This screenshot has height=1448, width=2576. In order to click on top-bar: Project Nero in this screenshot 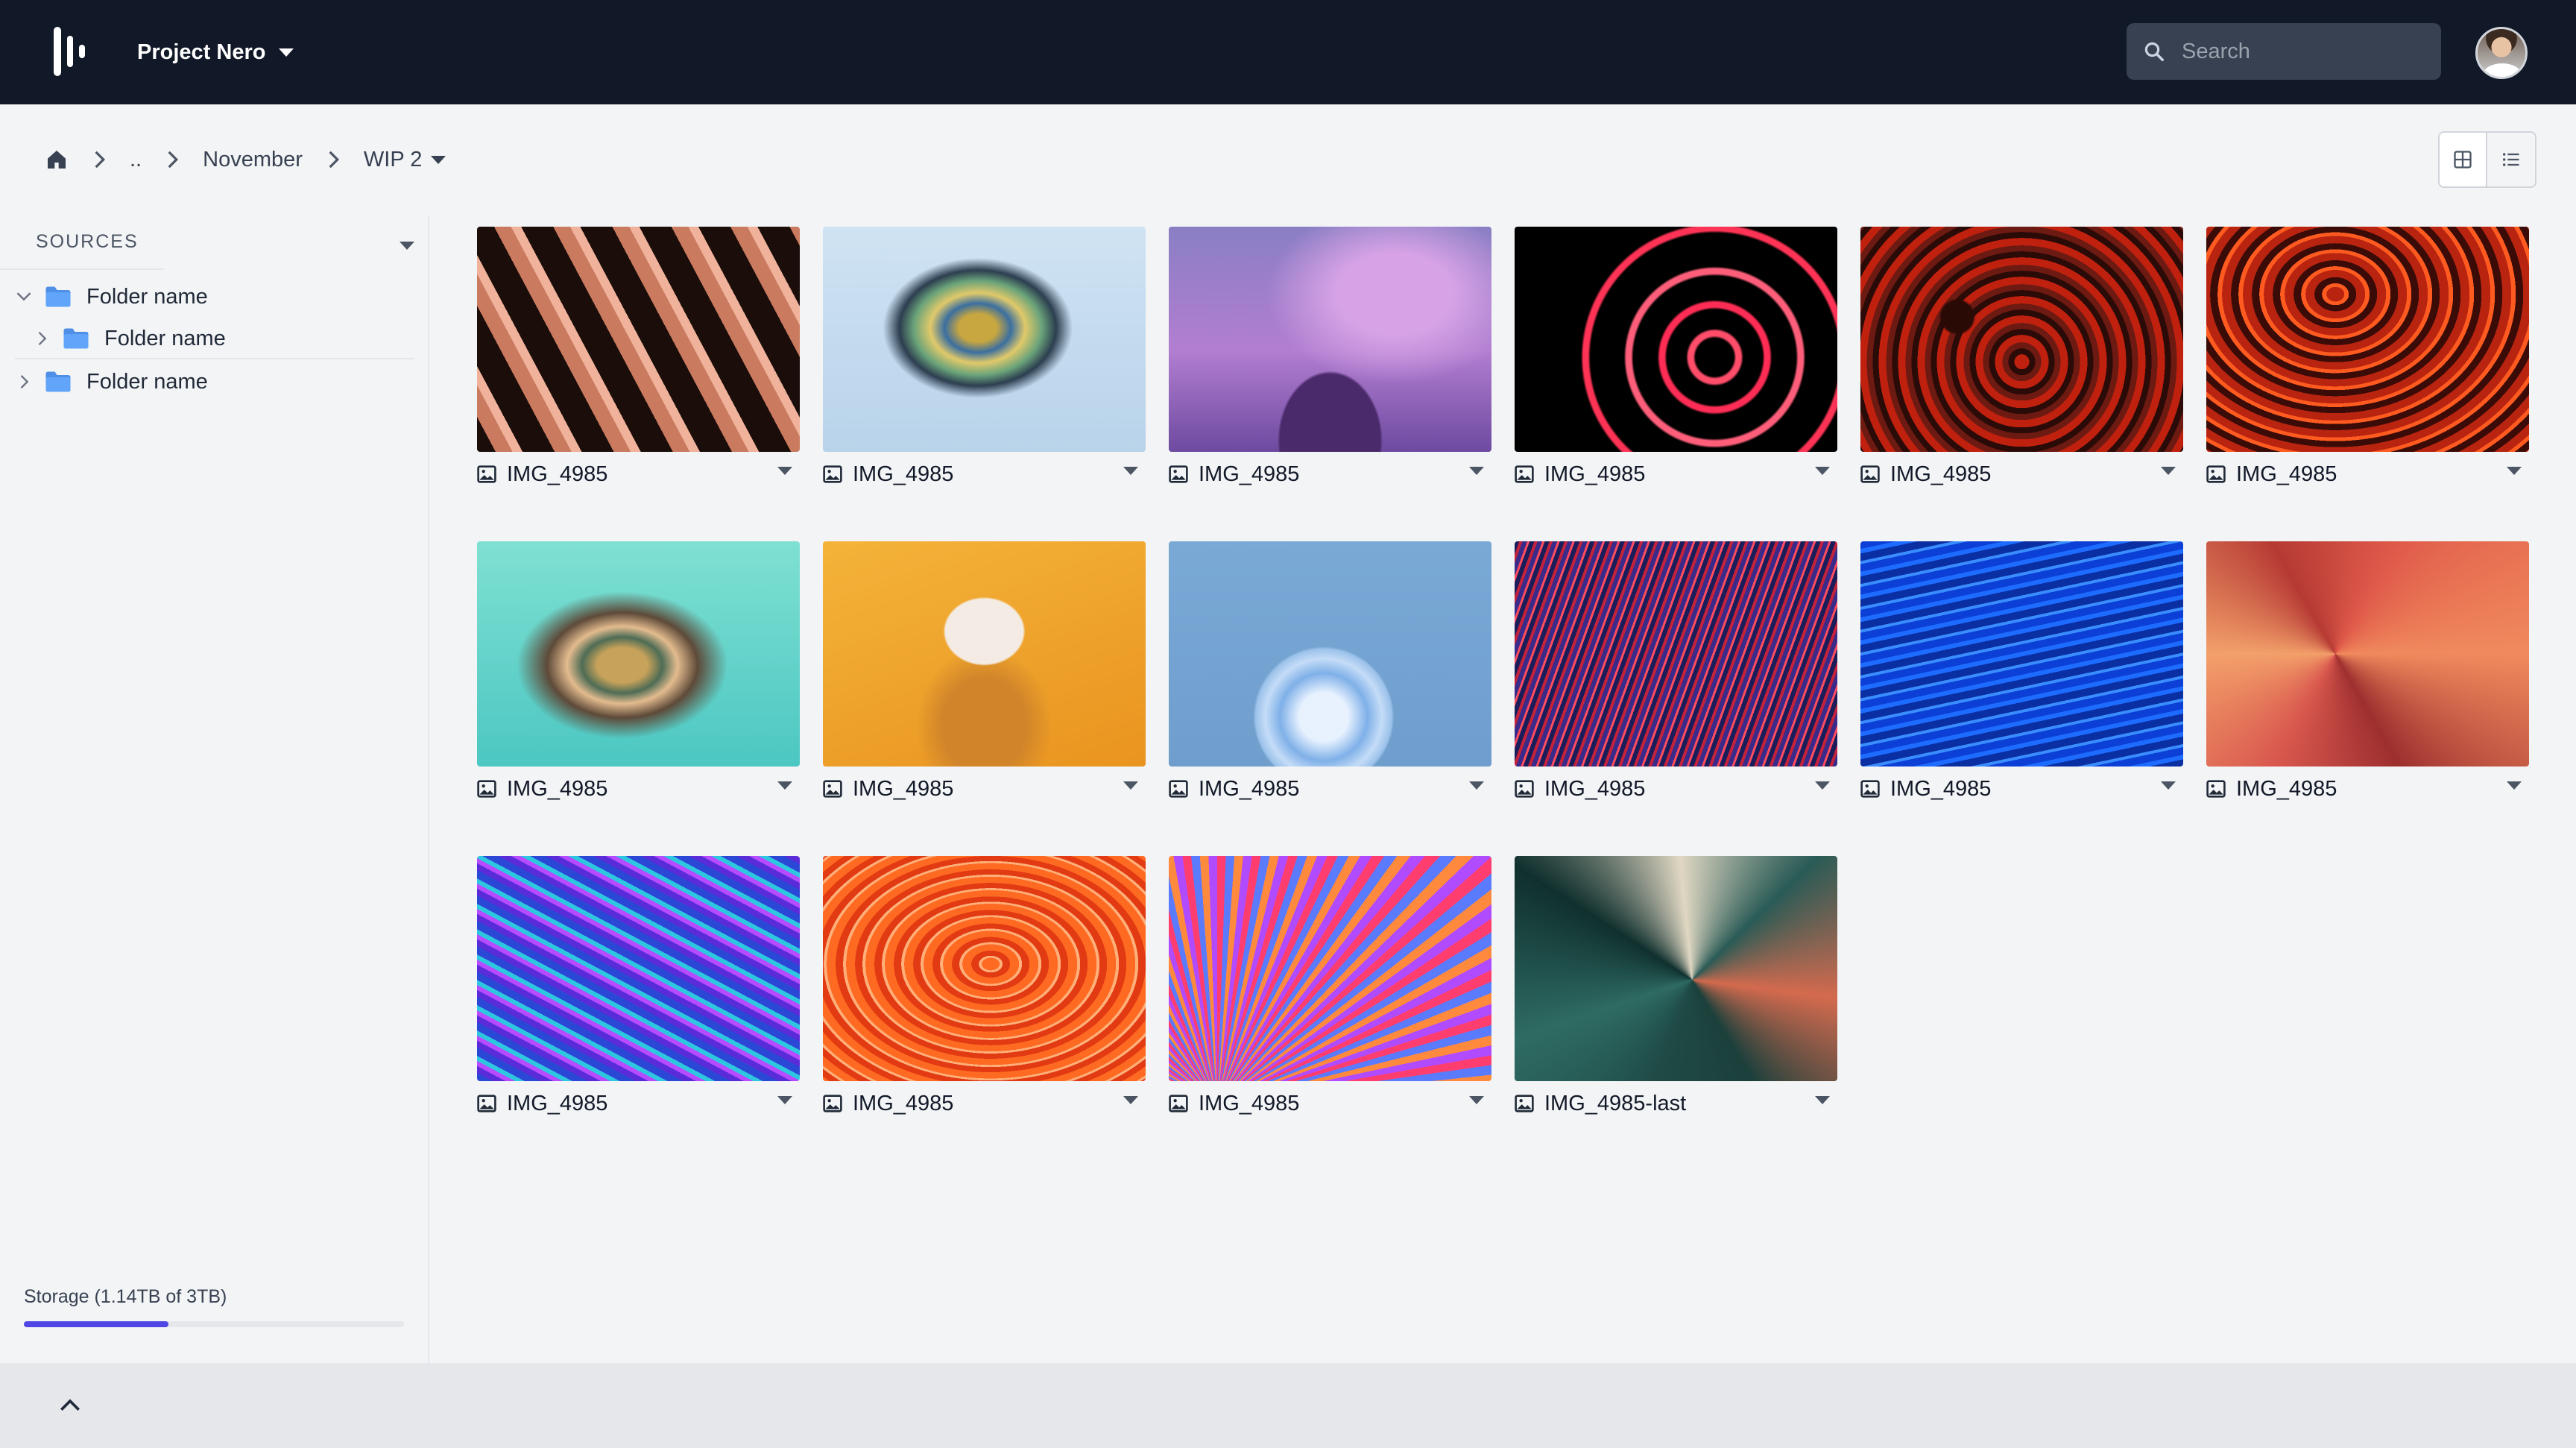, I will do `click(1288, 52)`.